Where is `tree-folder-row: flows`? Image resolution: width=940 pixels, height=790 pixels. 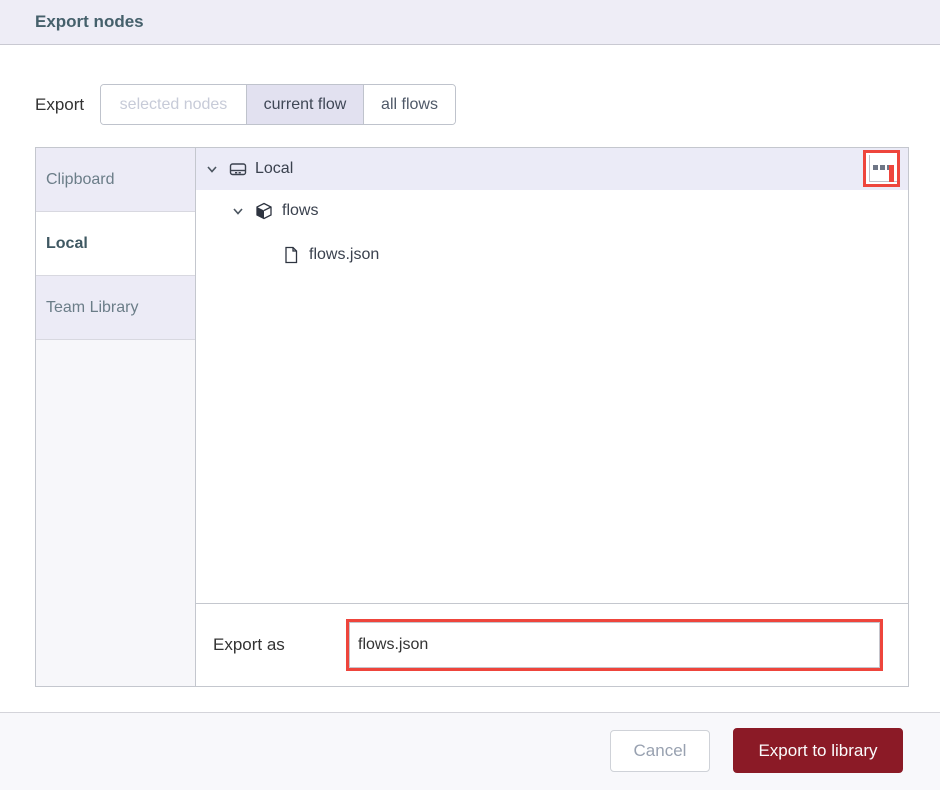 tree-folder-row: flows is located at coordinates (552, 211).